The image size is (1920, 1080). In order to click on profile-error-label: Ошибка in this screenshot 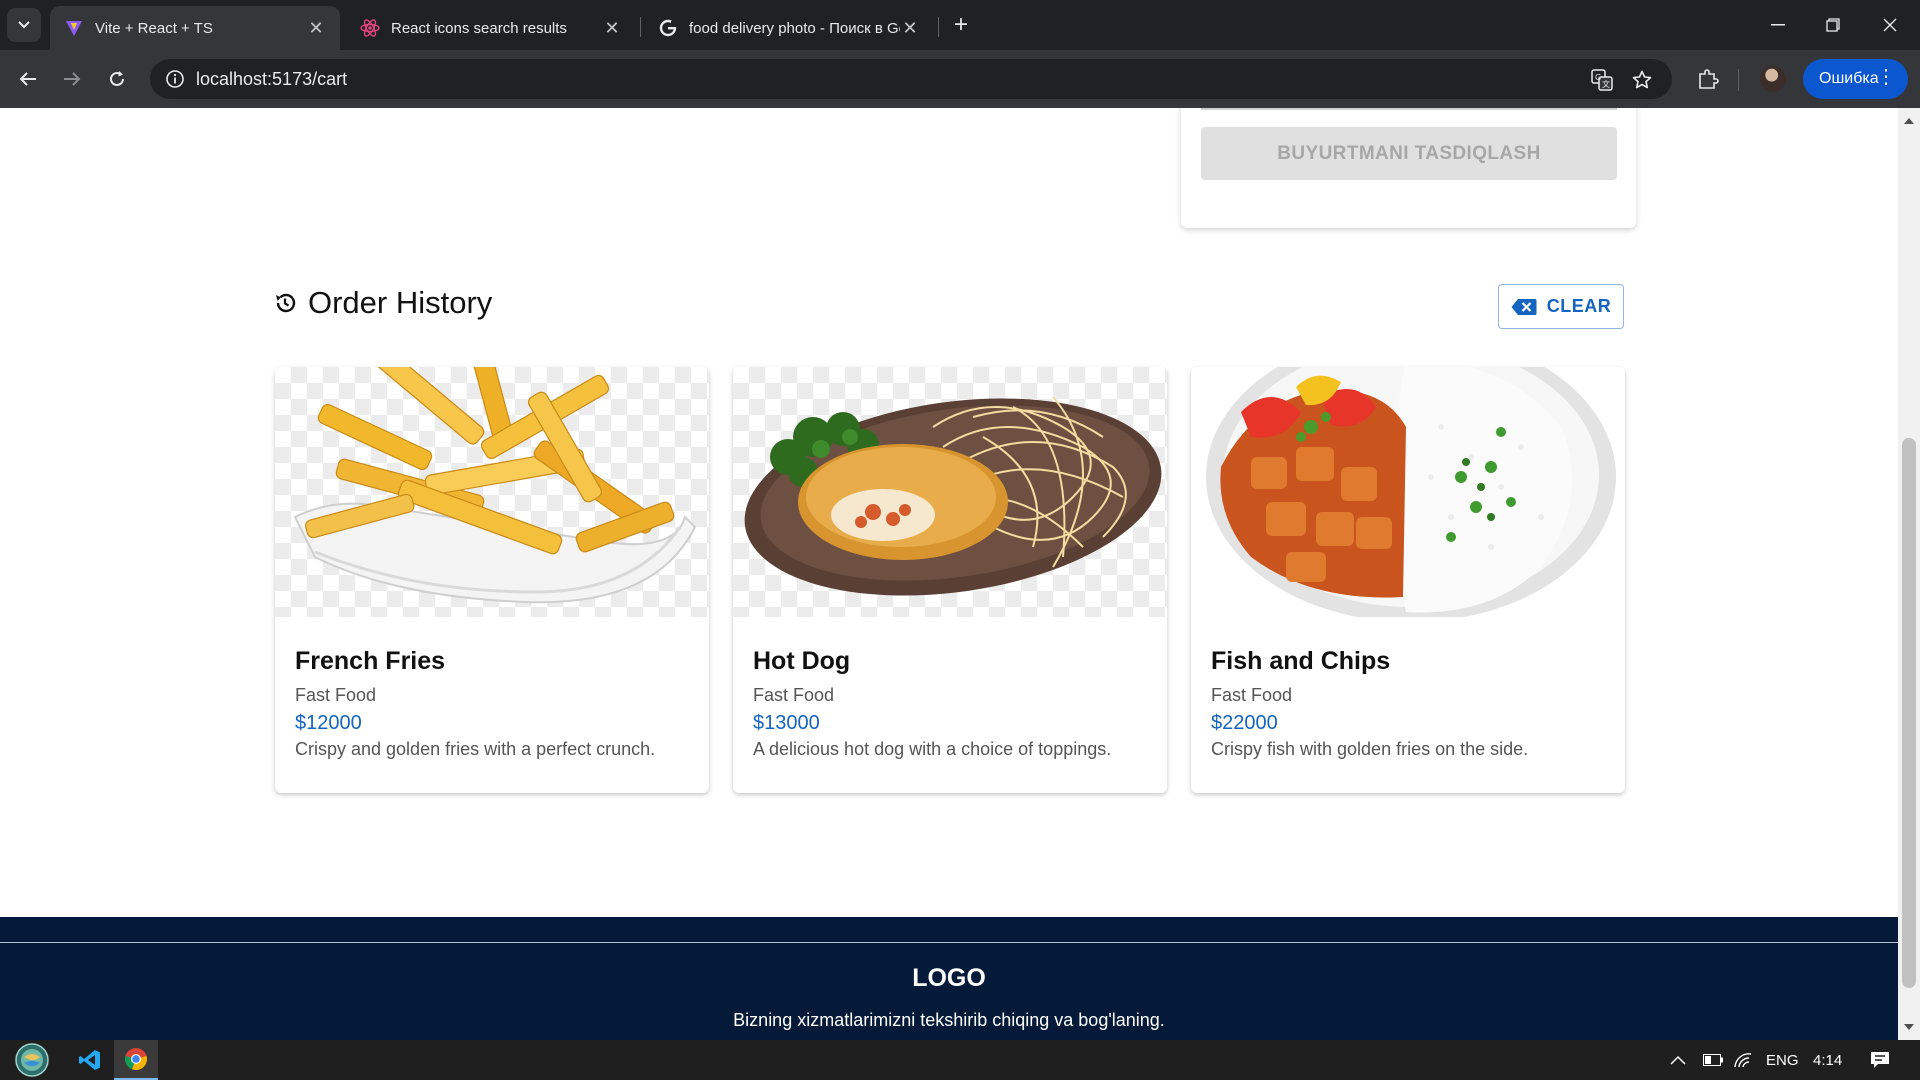, I will do `click(1849, 78)`.